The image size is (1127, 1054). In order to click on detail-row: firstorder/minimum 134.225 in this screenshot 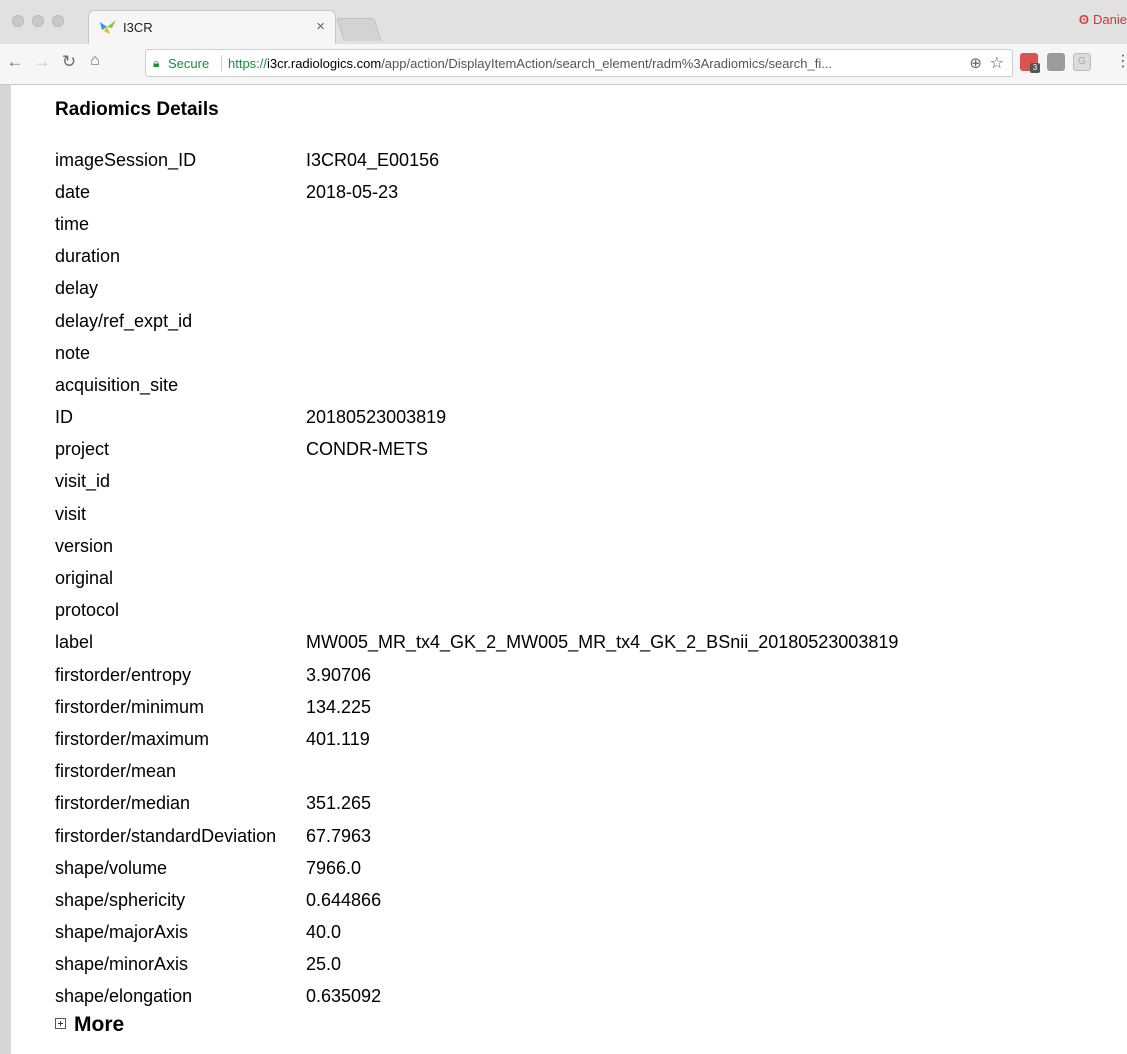, I will do `click(476, 707)`.